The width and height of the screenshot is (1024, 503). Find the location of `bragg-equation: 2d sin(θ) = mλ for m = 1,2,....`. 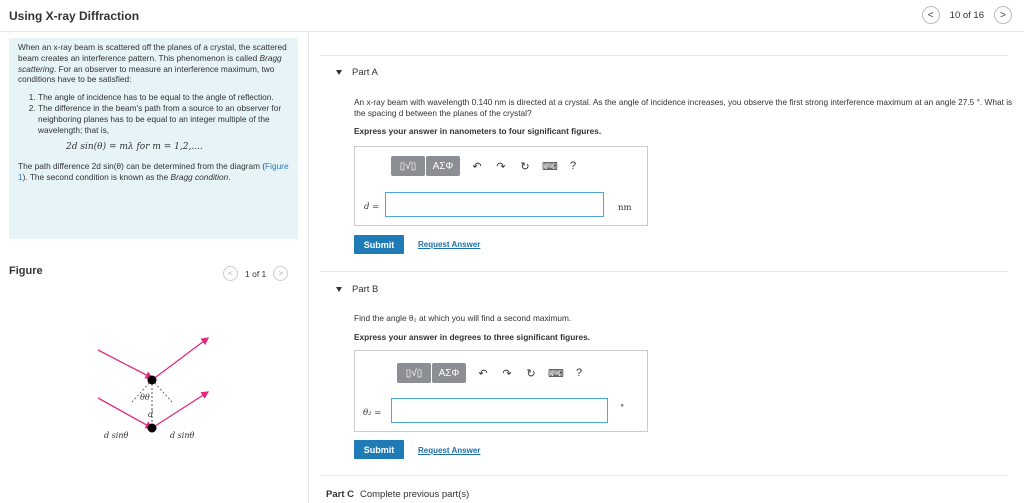

bragg-equation: 2d sin(θ) = mλ for m = 1,2,.... is located at coordinates (134, 147).